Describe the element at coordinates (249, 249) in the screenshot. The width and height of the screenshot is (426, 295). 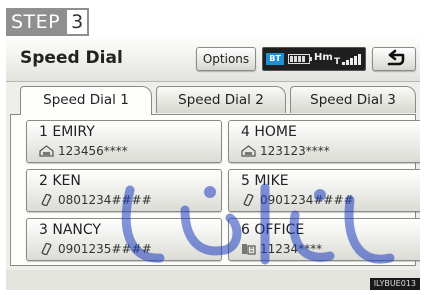
I see `office-phone-icon` at that location.